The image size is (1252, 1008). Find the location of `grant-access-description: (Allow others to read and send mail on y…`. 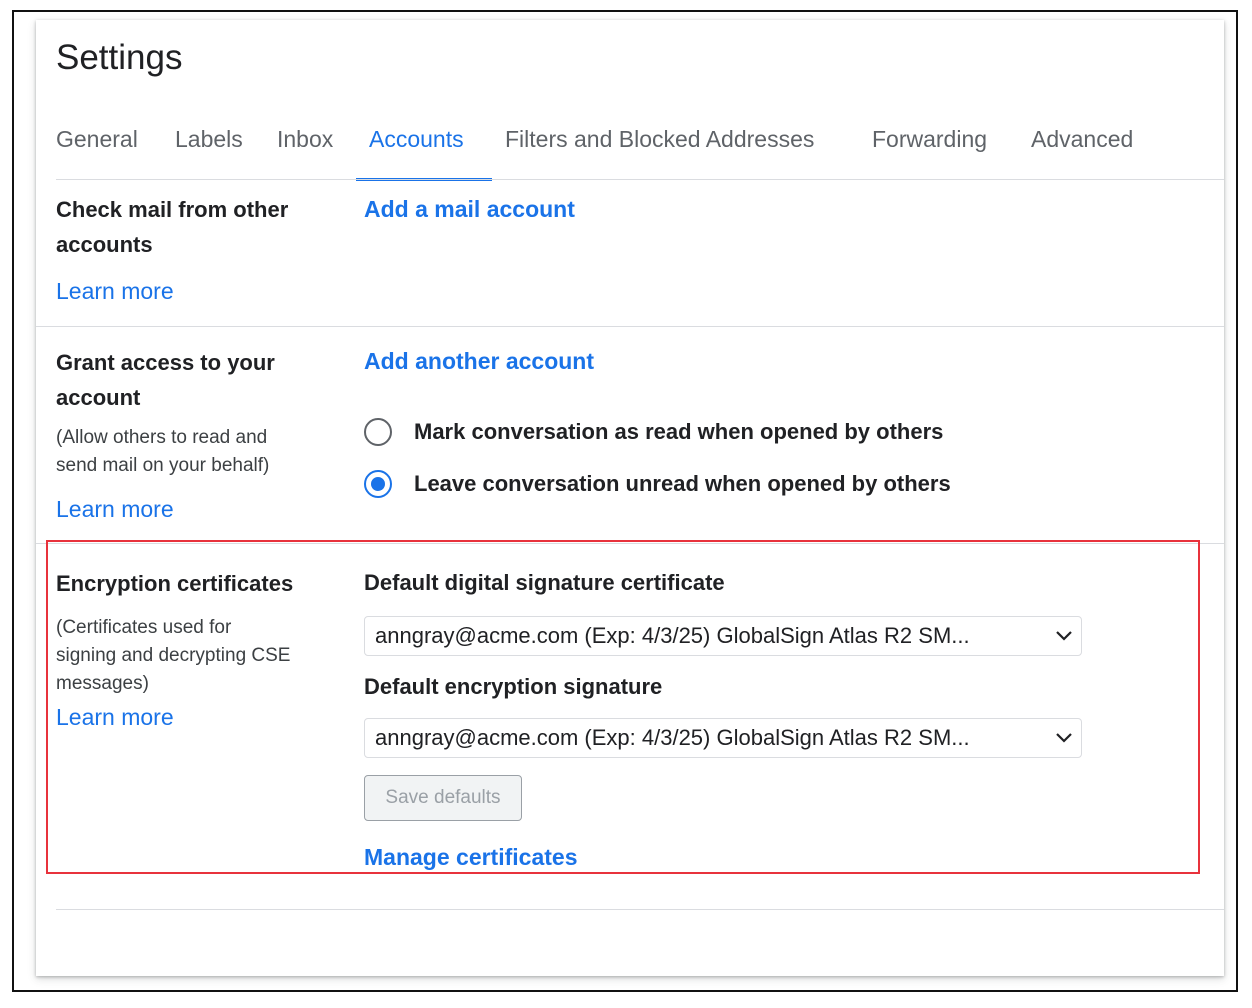

grant-access-description: (Allow others to read and send mail on y… is located at coordinates (163, 451).